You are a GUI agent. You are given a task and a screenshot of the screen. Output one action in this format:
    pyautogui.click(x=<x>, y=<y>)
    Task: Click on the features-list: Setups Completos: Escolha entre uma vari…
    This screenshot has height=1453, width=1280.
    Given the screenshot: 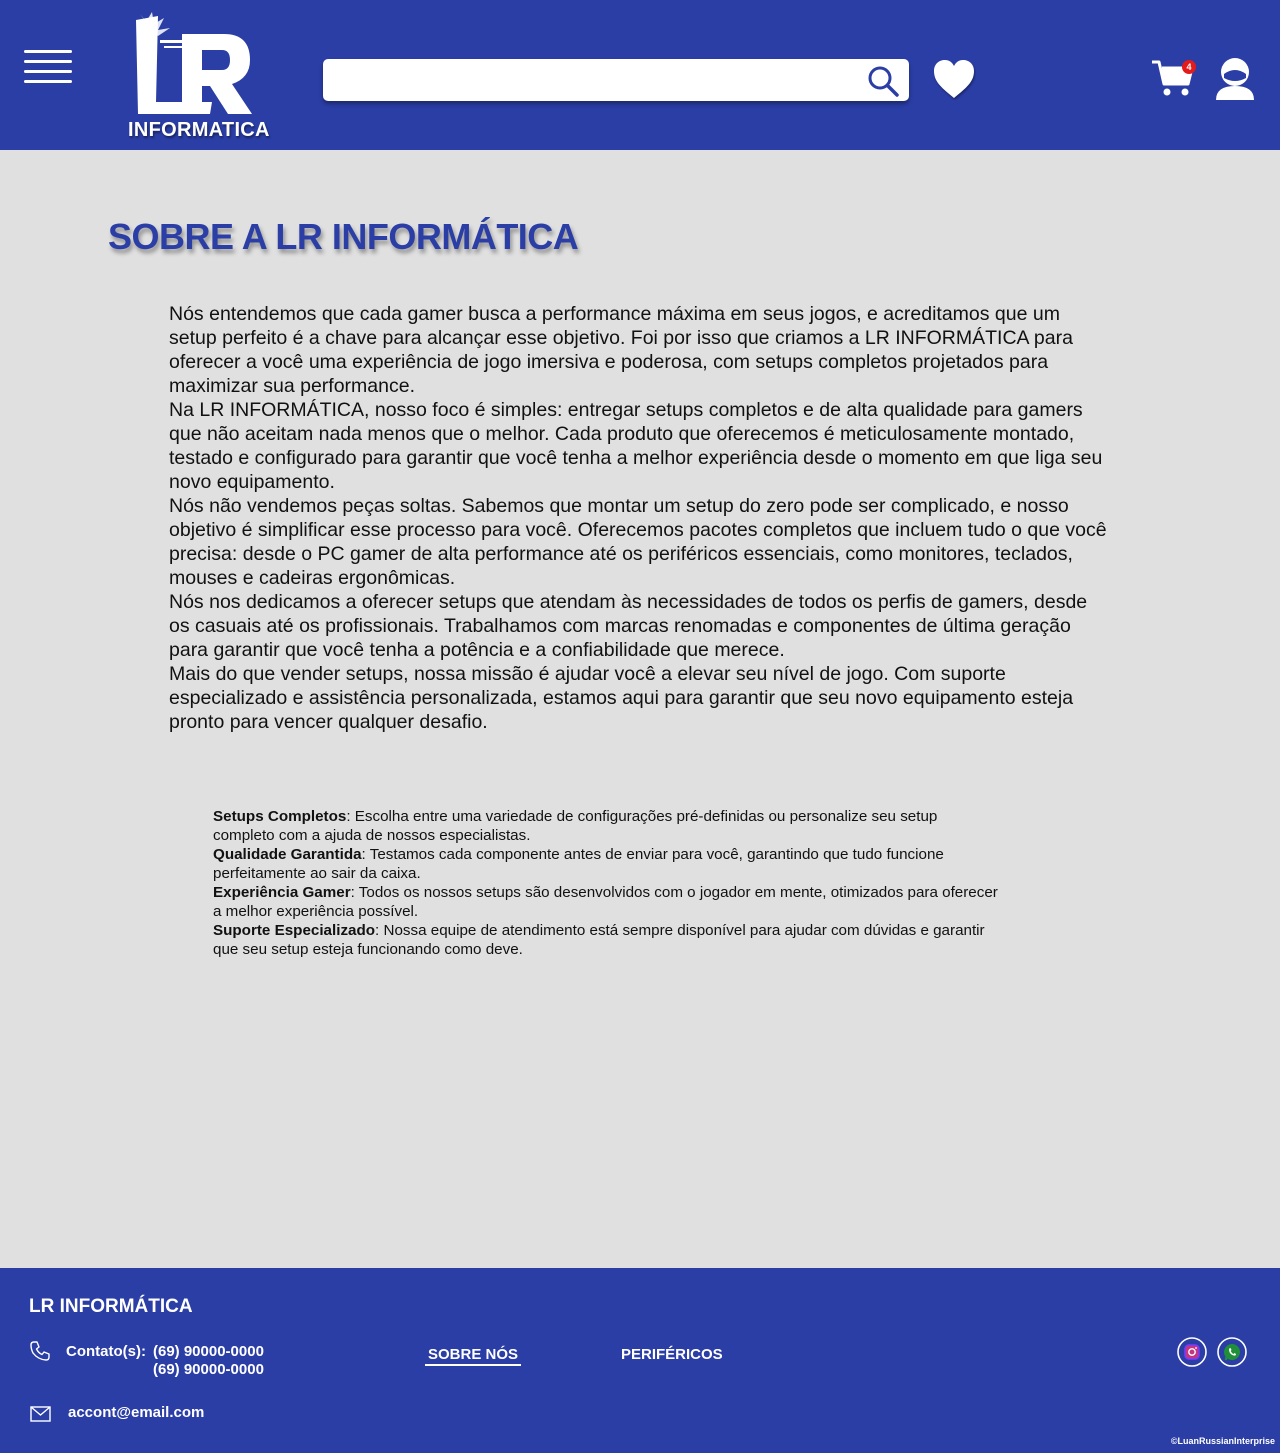 What is the action you would take?
    pyautogui.click(x=608, y=883)
    